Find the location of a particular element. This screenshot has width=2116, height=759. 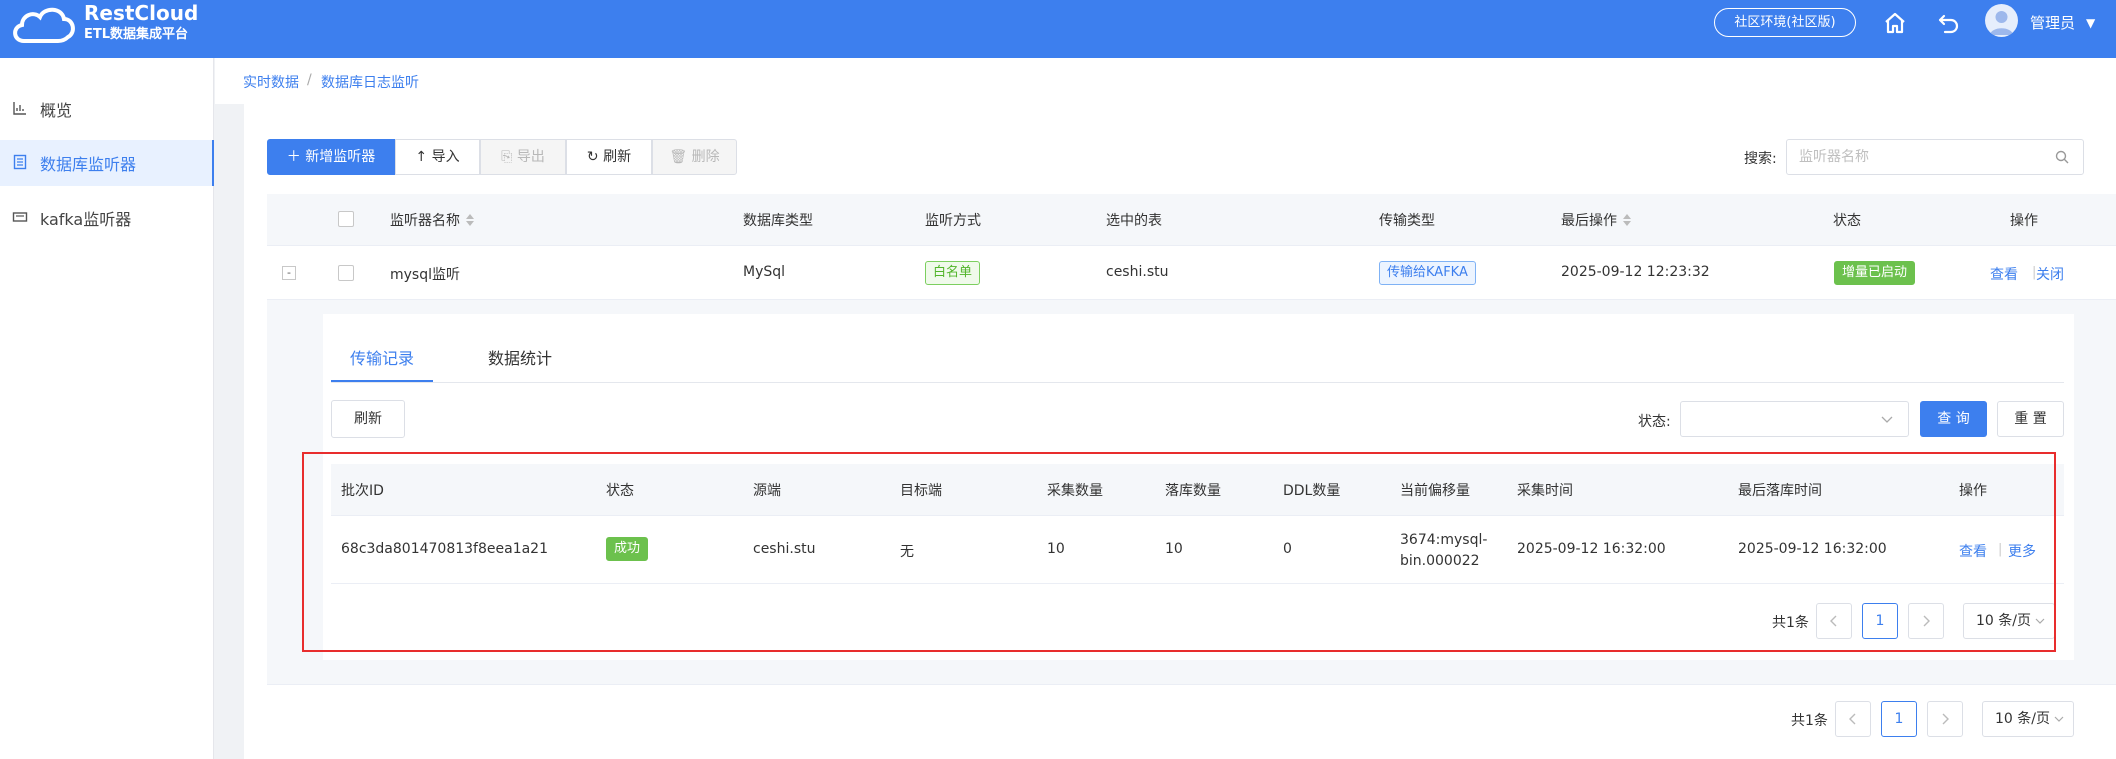

view-link: 查看 is located at coordinates (2004, 274).